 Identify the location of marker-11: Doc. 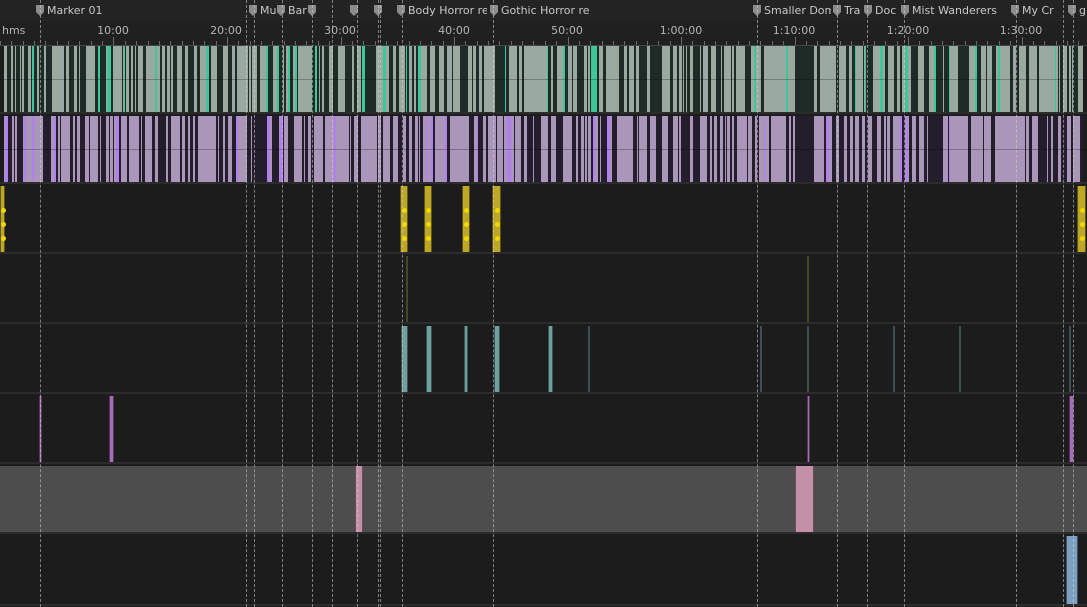
(881, 10).